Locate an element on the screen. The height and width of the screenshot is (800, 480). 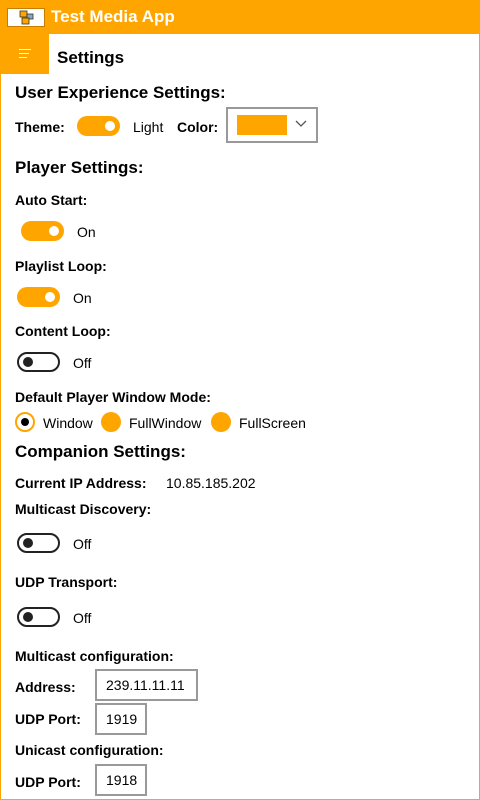
unicast-config-label: Unicast configuration: is located at coordinates (89, 750).